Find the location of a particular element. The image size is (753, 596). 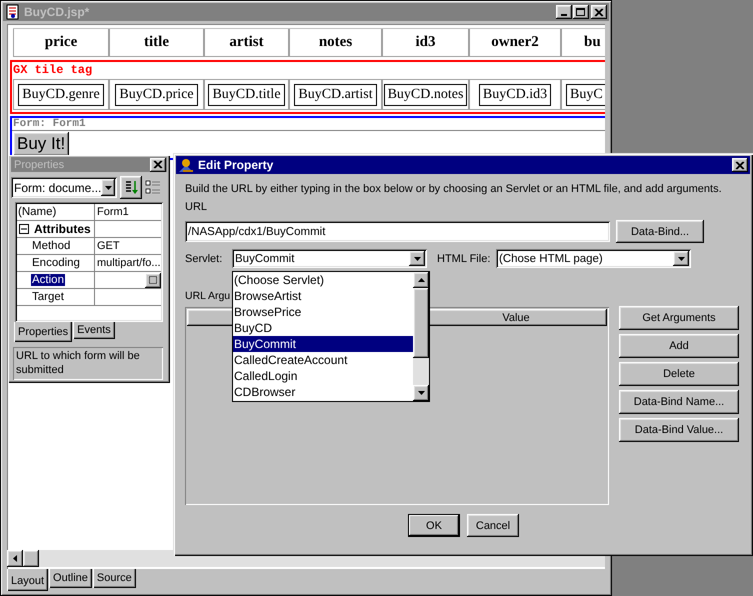

property-name: Method is located at coordinates (51, 246).